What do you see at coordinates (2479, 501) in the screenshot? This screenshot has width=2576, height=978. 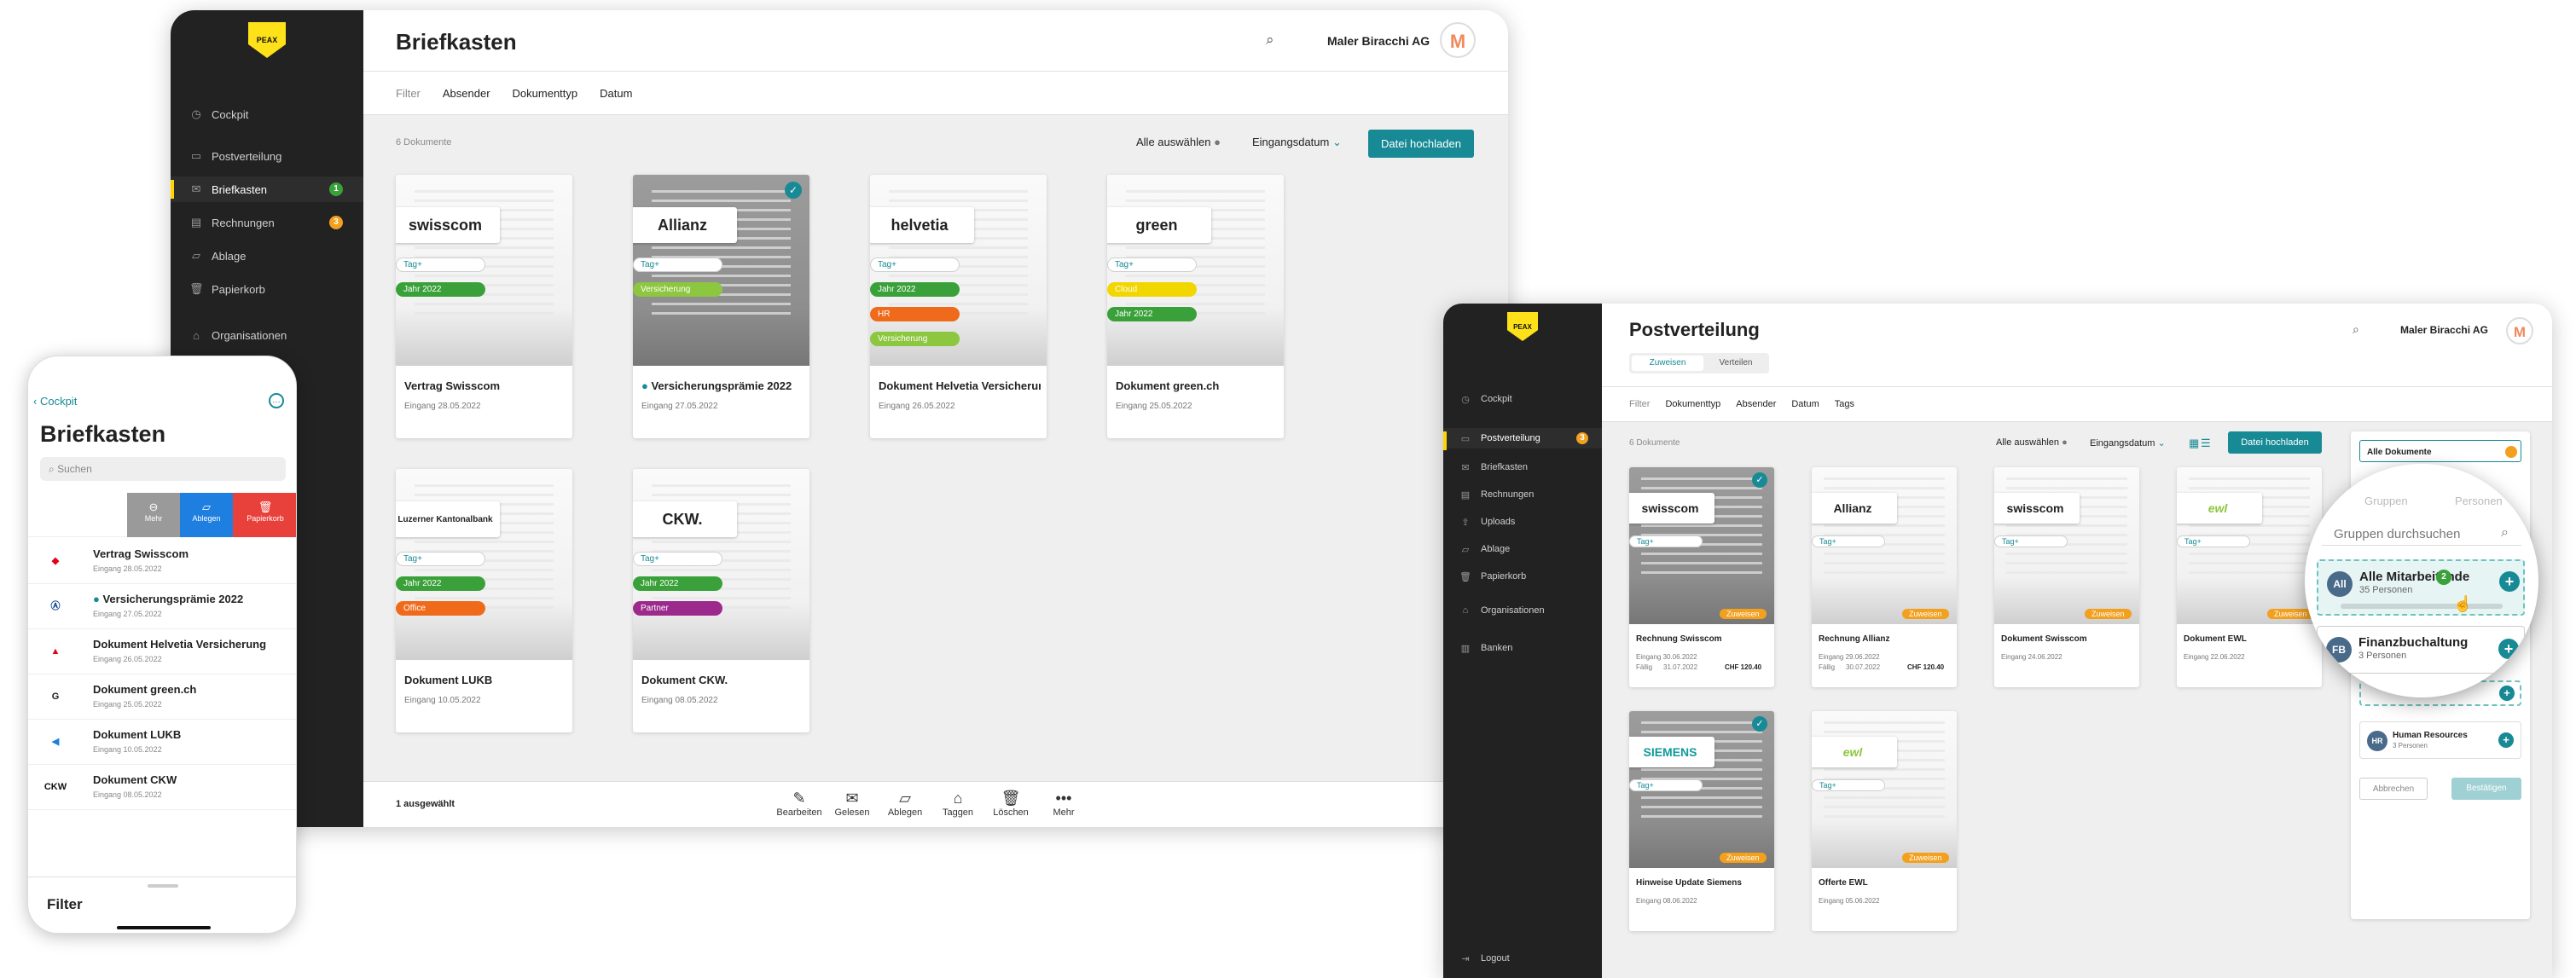 I see `tab-personen: Personen` at bounding box center [2479, 501].